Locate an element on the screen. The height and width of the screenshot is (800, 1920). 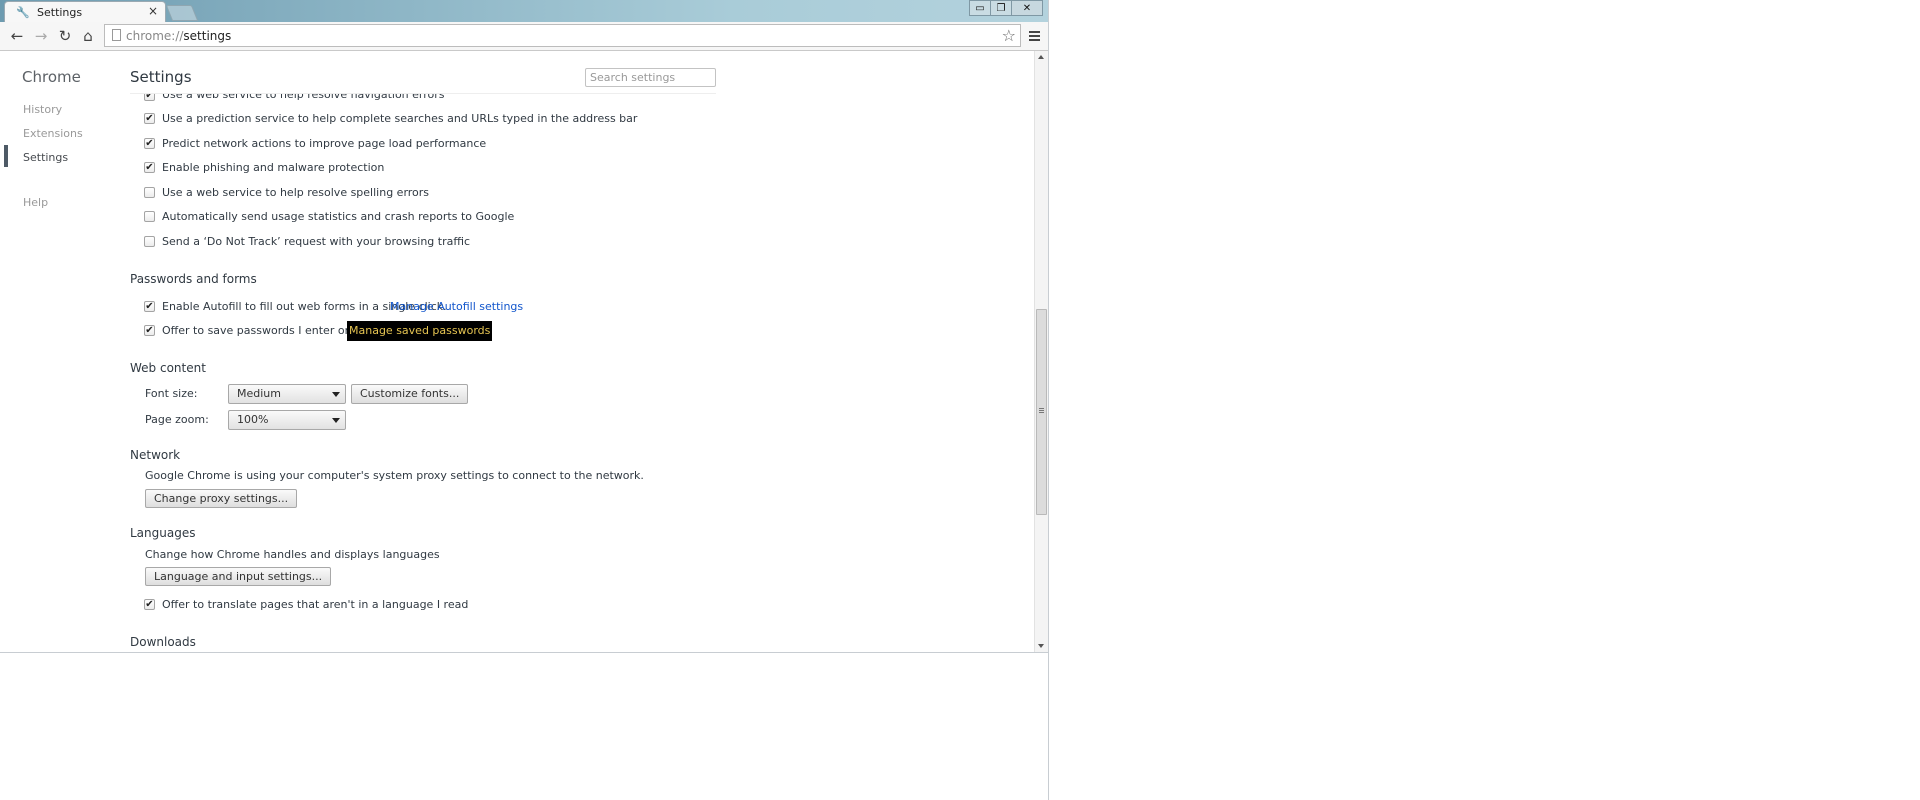
page-title: Settings is located at coordinates (161, 77).